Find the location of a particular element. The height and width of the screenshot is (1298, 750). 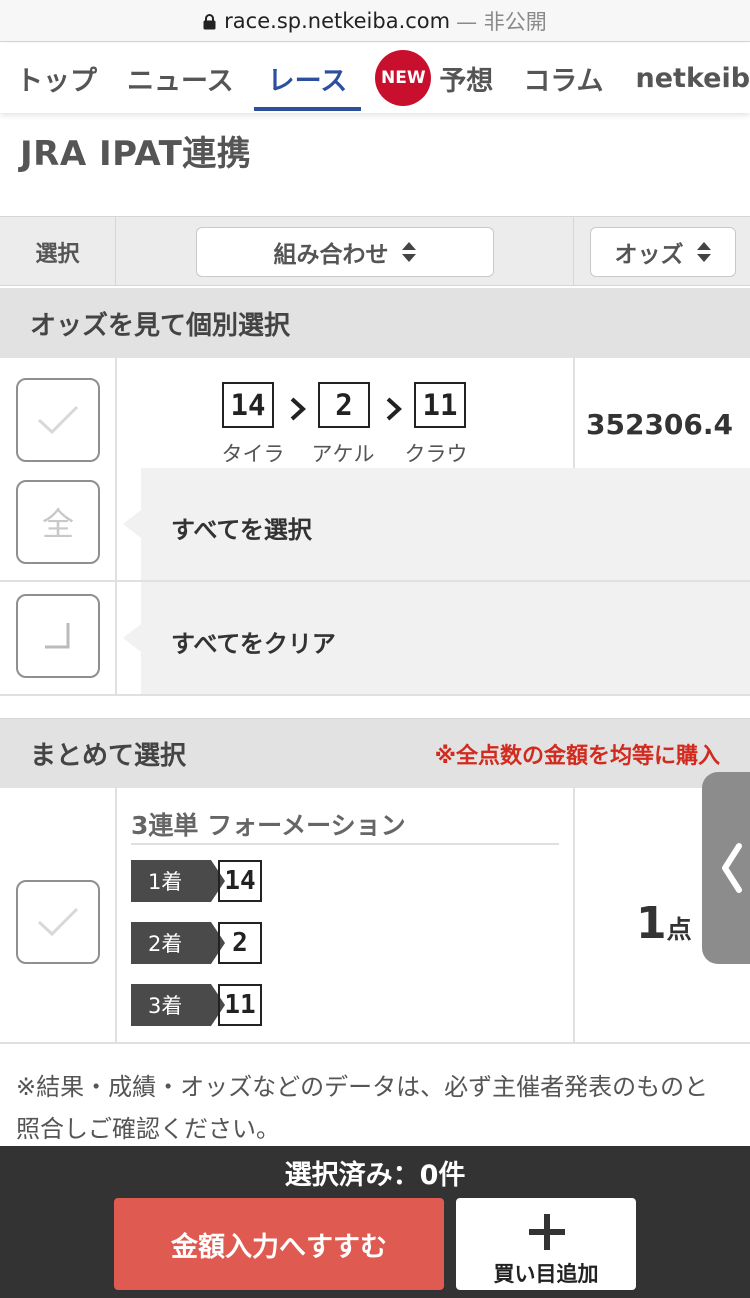

clear-icon is located at coordinates (57, 636).